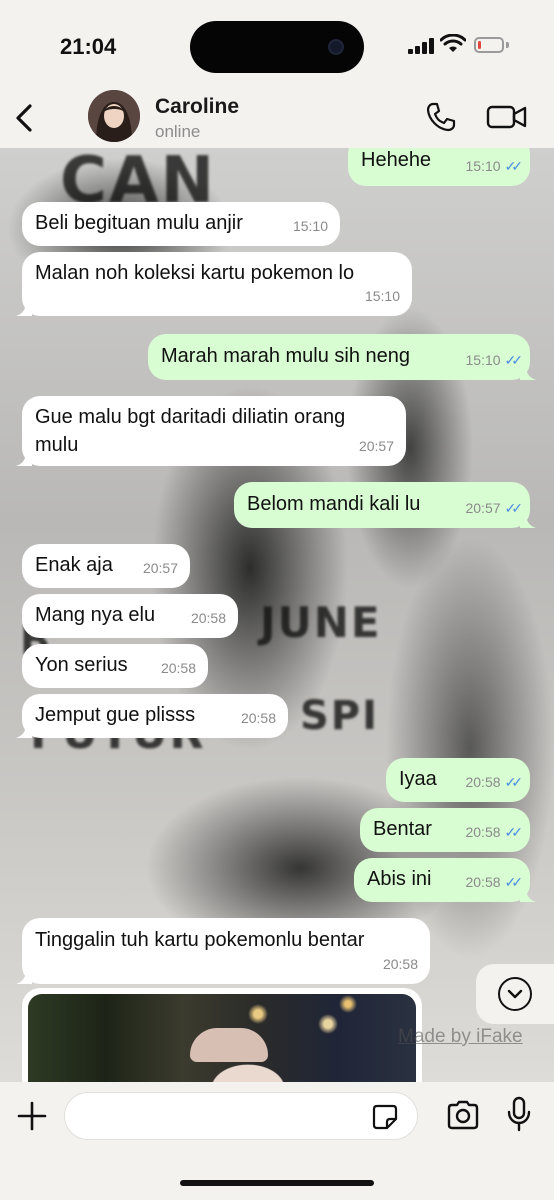 This screenshot has width=554, height=1200. What do you see at coordinates (453, 43) in the screenshot?
I see `wifi-icon` at bounding box center [453, 43].